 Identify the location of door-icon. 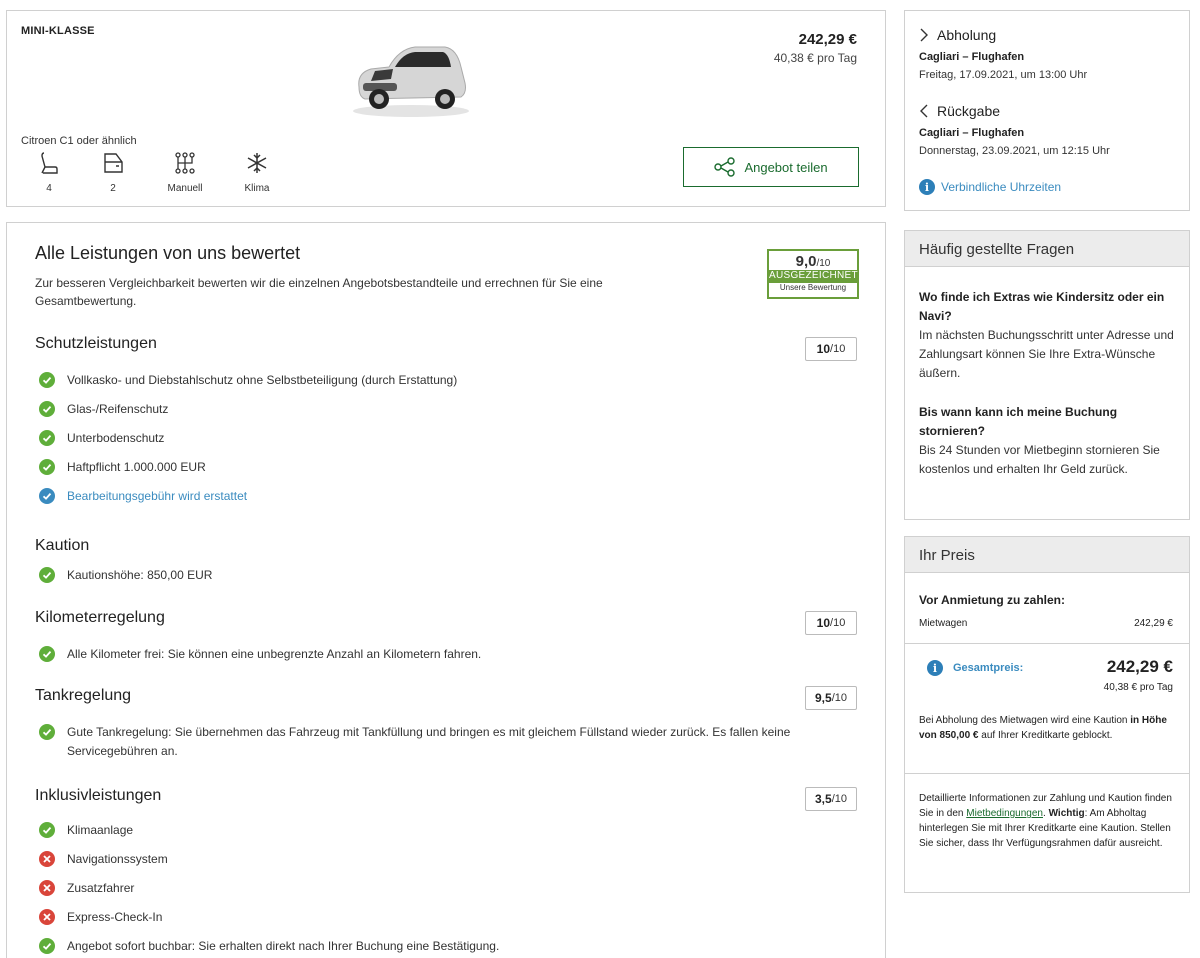
(113, 163).